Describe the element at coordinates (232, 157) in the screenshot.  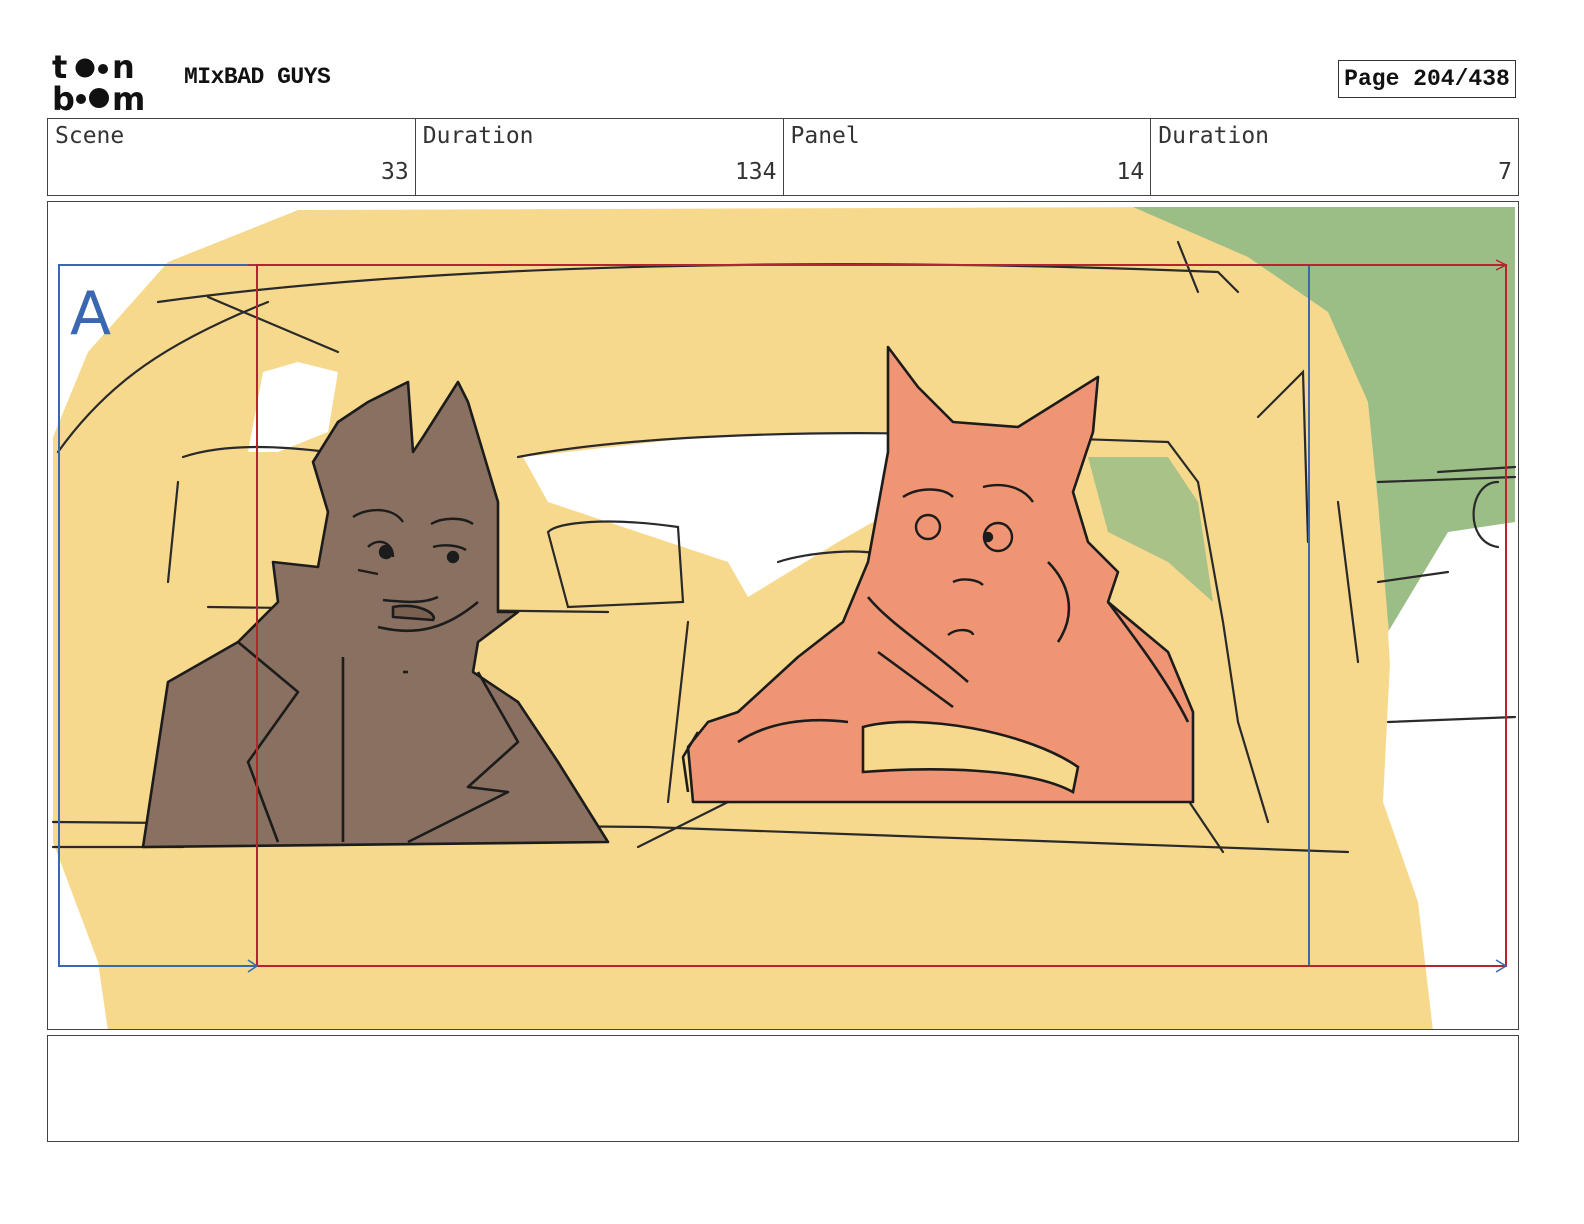
I see `scene-cell: Scene 33` at that location.